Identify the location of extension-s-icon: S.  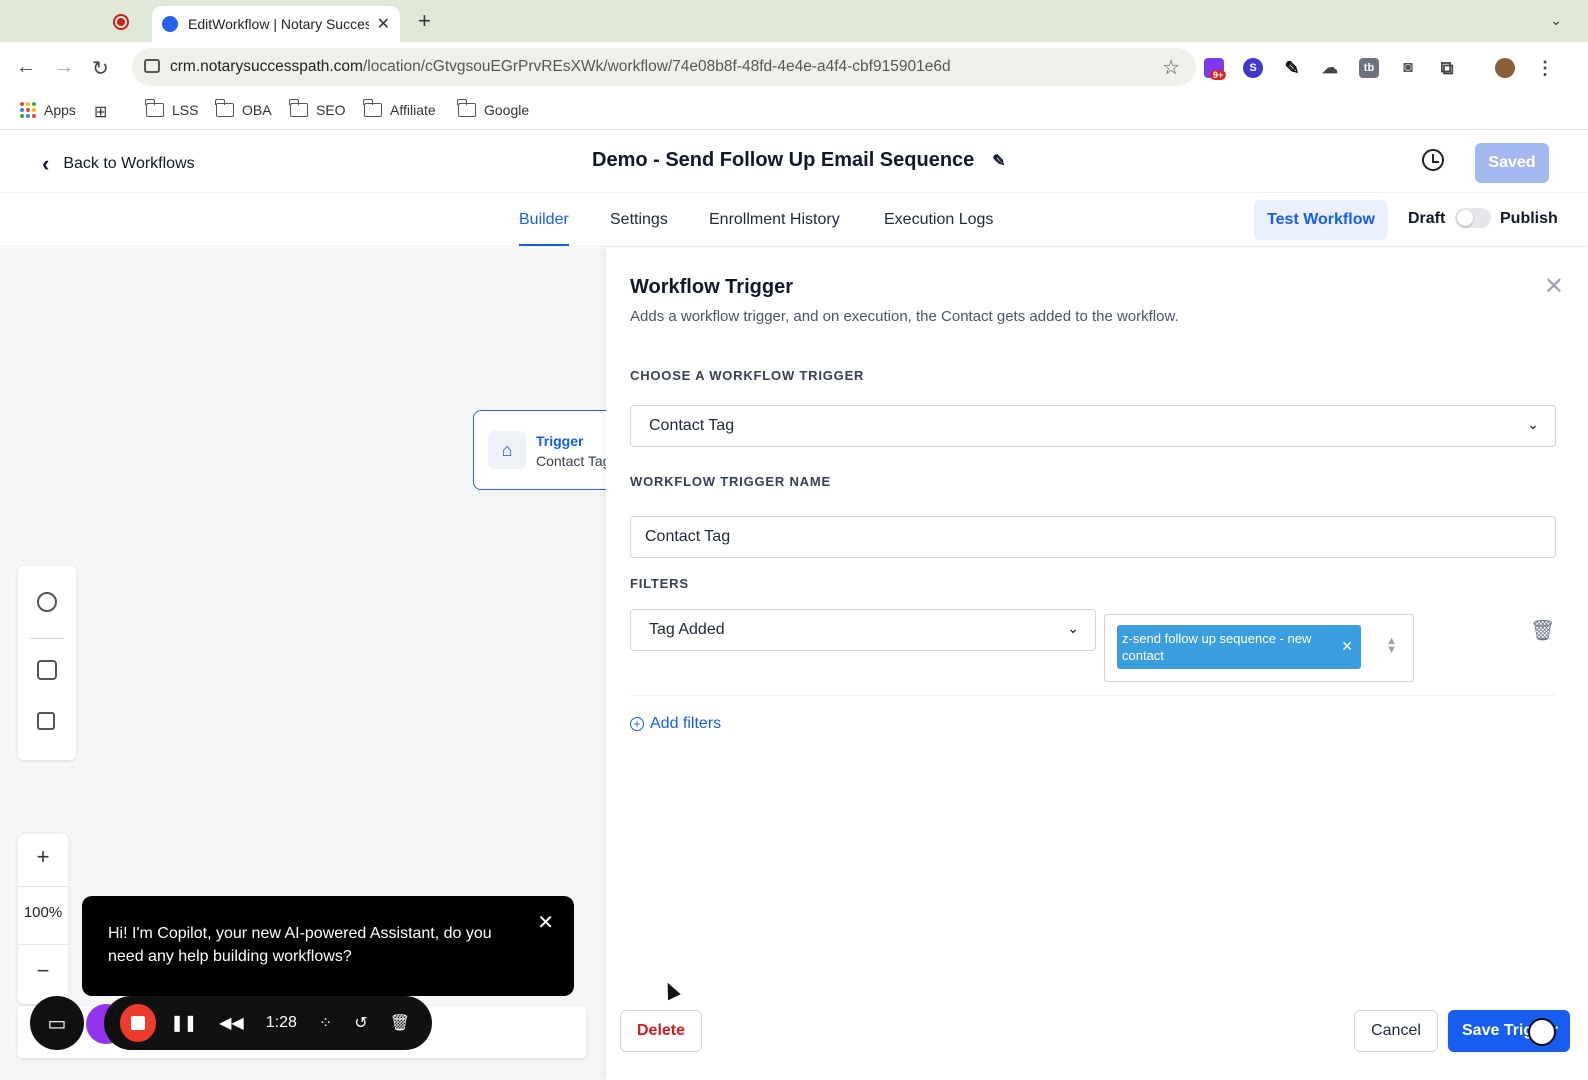
(1253, 68).